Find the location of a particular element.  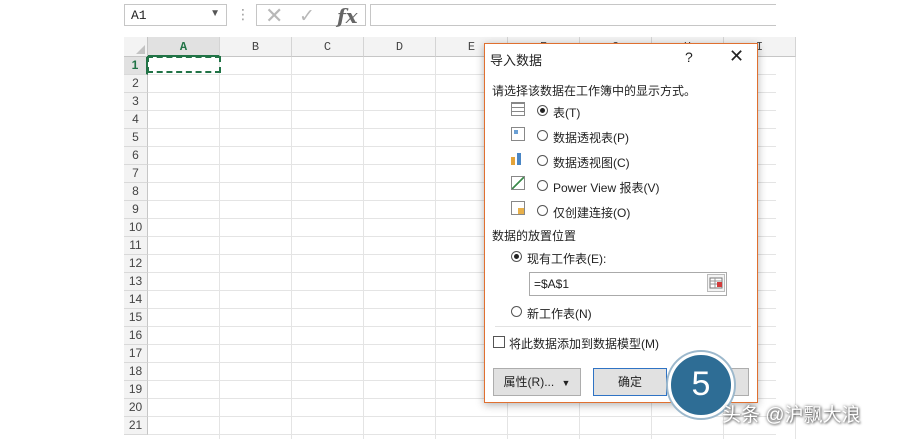

divider is located at coordinates (623, 326).